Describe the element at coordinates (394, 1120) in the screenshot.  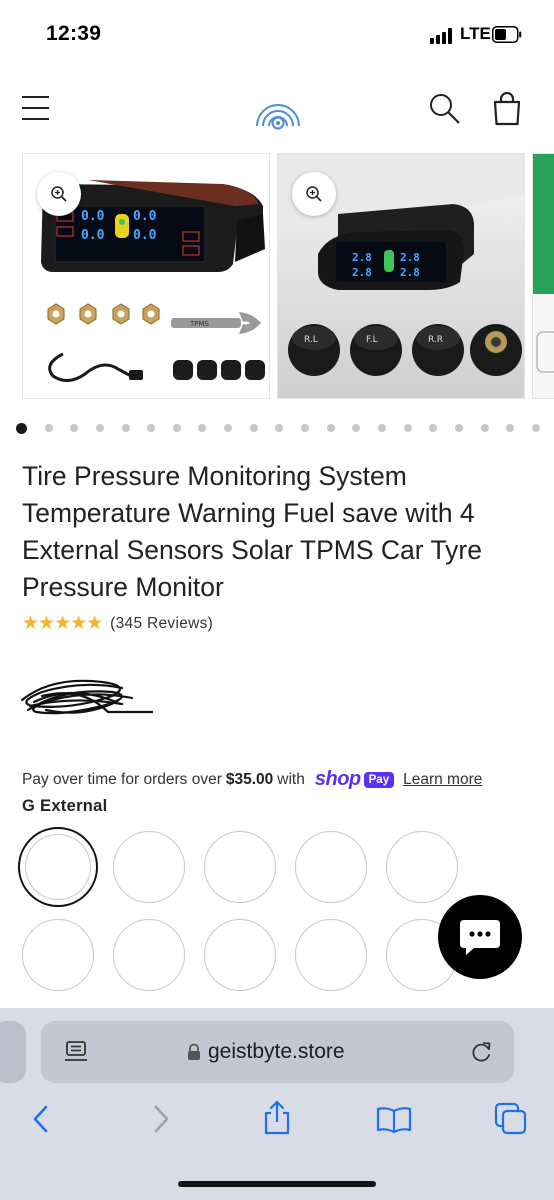
I see `bookmarks-icon` at that location.